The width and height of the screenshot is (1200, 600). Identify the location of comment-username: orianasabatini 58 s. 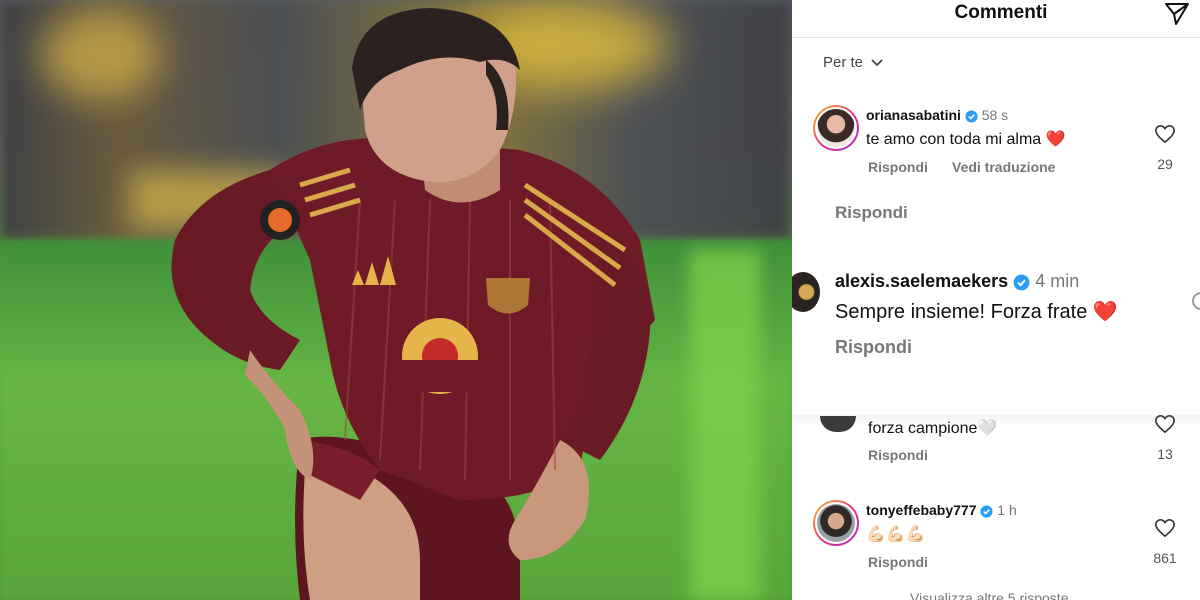
(937, 115).